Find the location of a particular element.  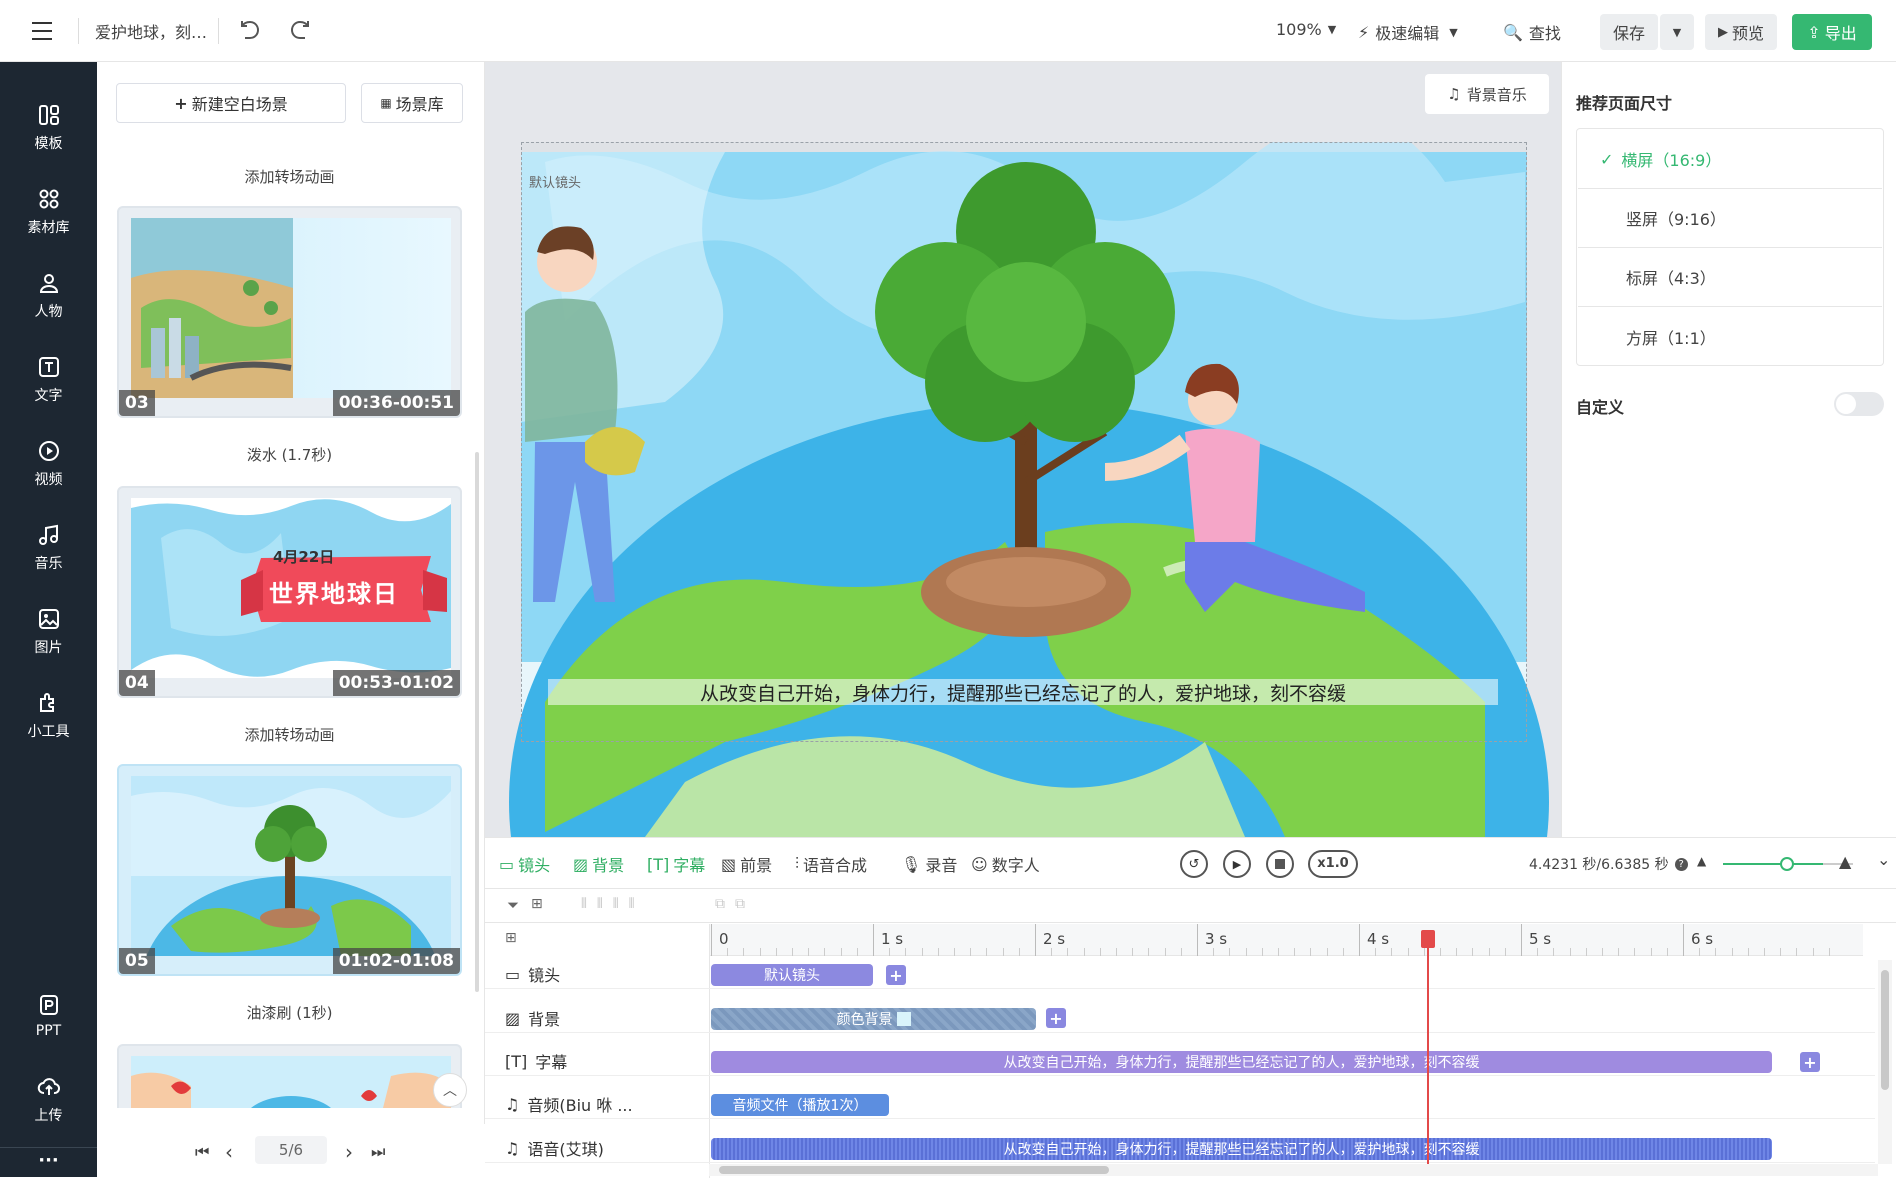

scene-card-03: 03 00:36-00:51 is located at coordinates (289, 312).